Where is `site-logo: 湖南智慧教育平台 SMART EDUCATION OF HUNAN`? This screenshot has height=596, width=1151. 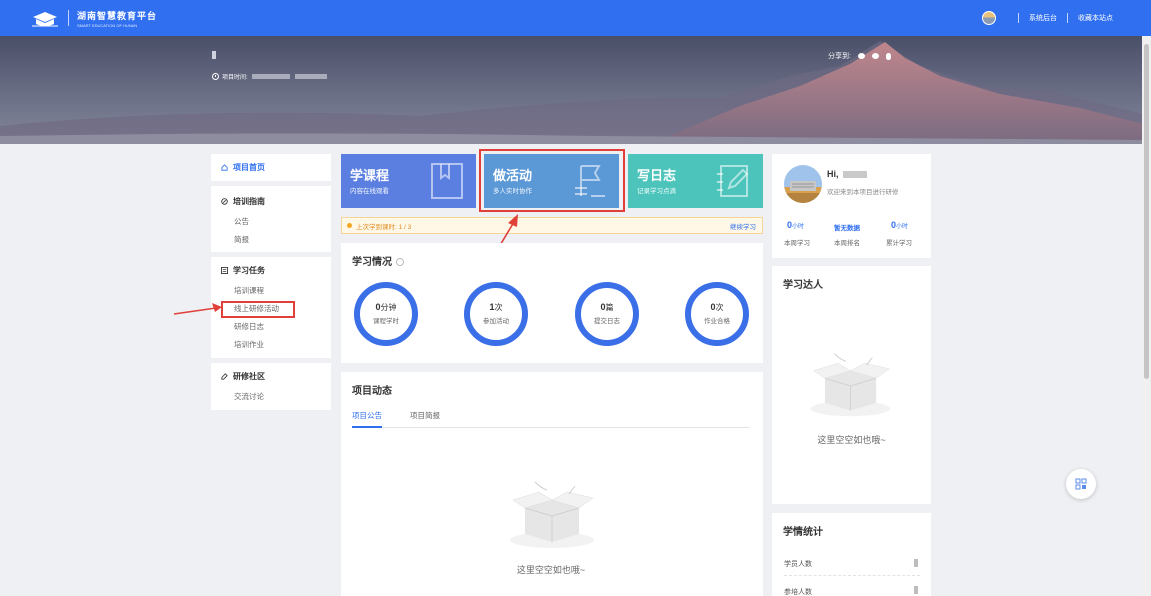 site-logo: 湖南智慧教育平台 SMART EDUCATION OF HUNAN is located at coordinates (93, 18).